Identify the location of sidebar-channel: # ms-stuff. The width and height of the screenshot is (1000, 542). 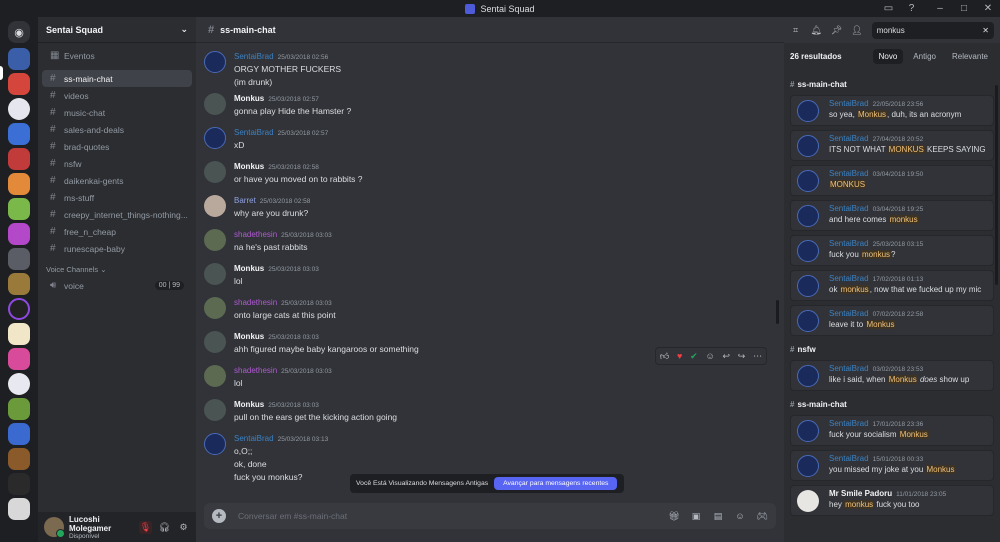
(117, 197).